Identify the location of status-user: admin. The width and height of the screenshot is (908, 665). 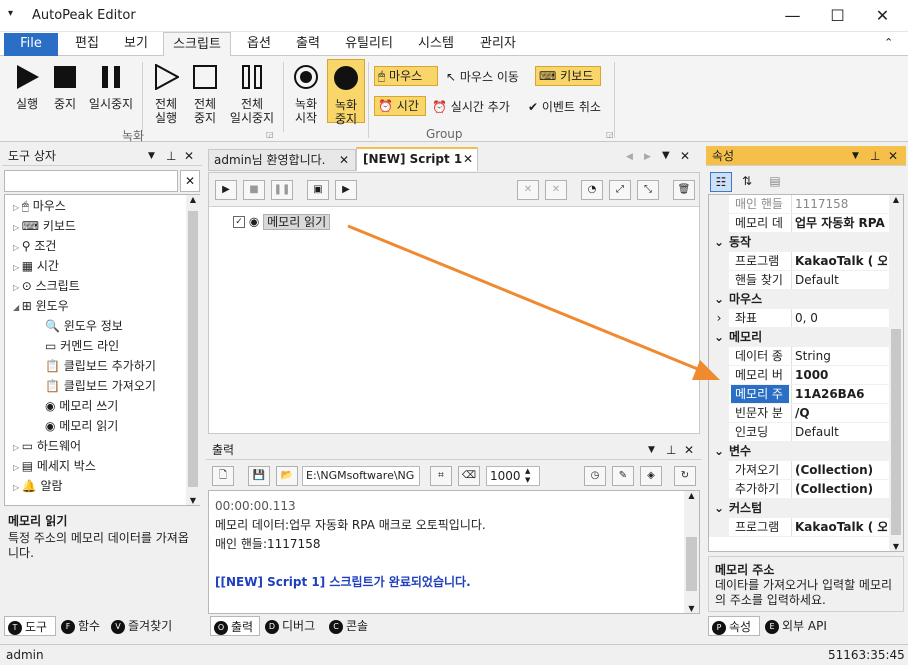
(25, 655).